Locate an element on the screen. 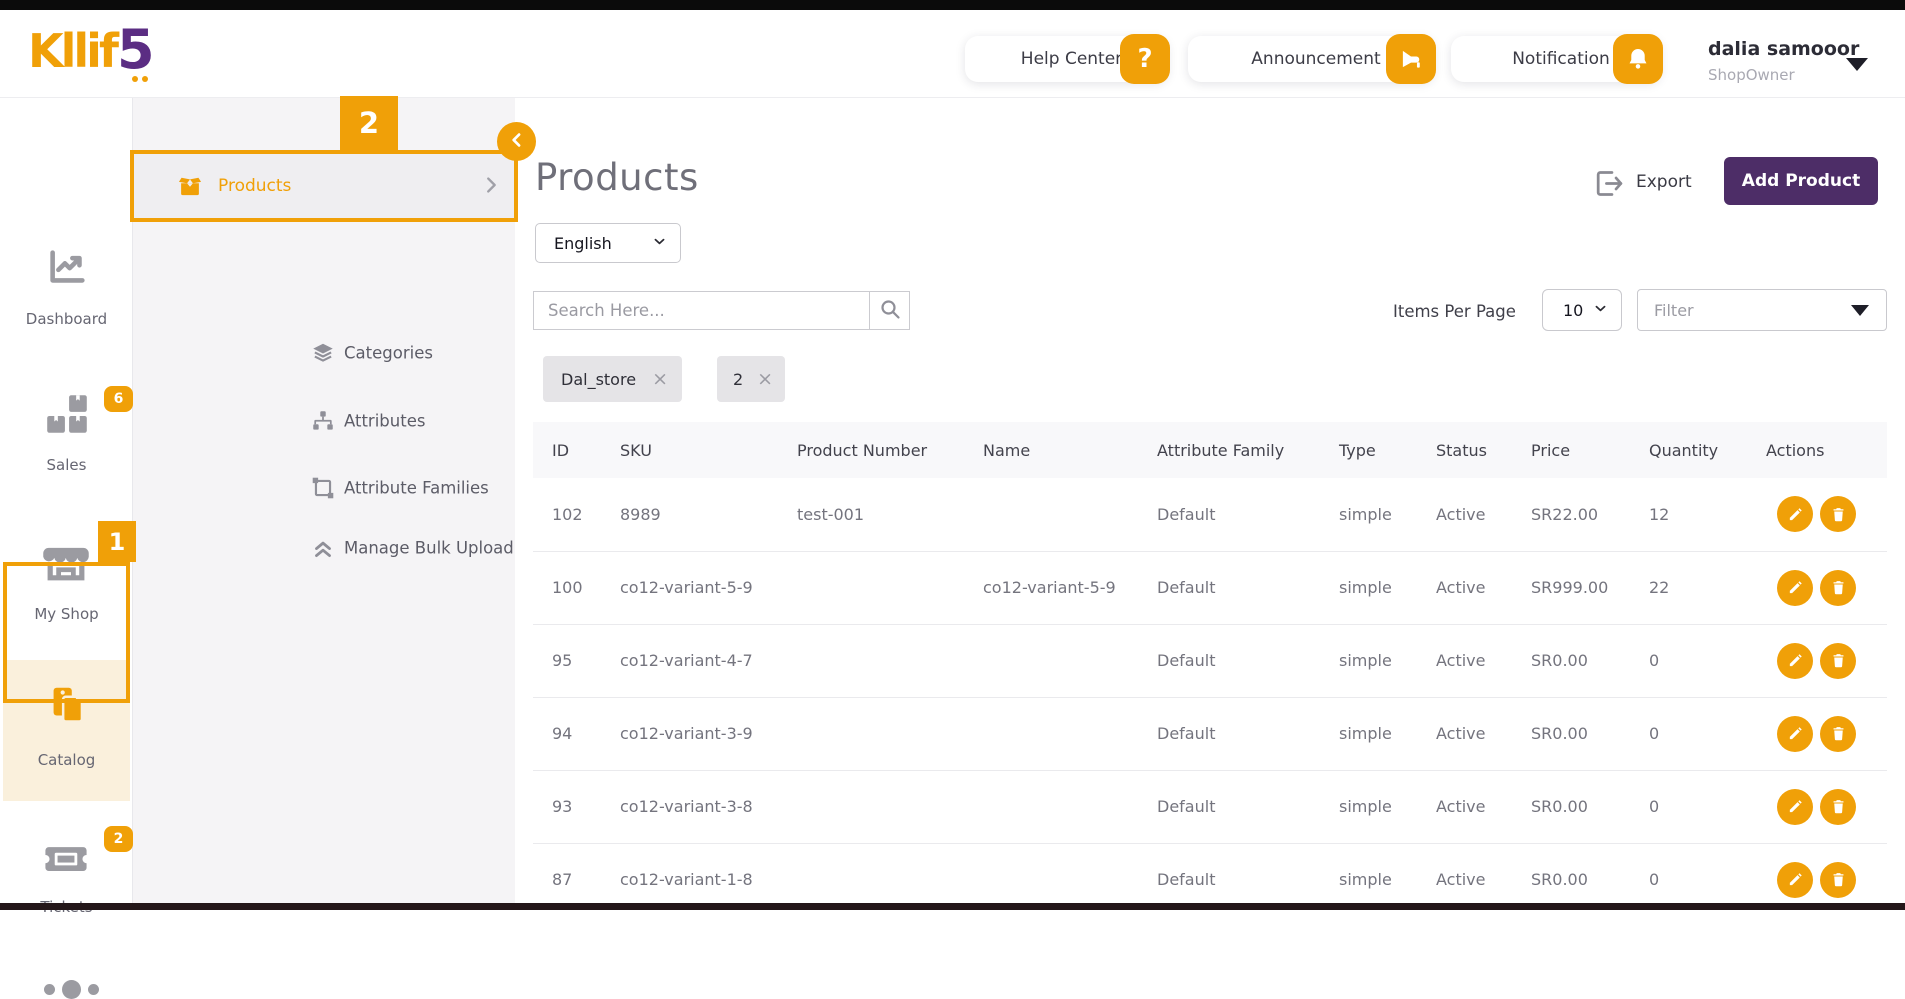 The image size is (1905, 999). col-type: Type is located at coordinates (1357, 450).